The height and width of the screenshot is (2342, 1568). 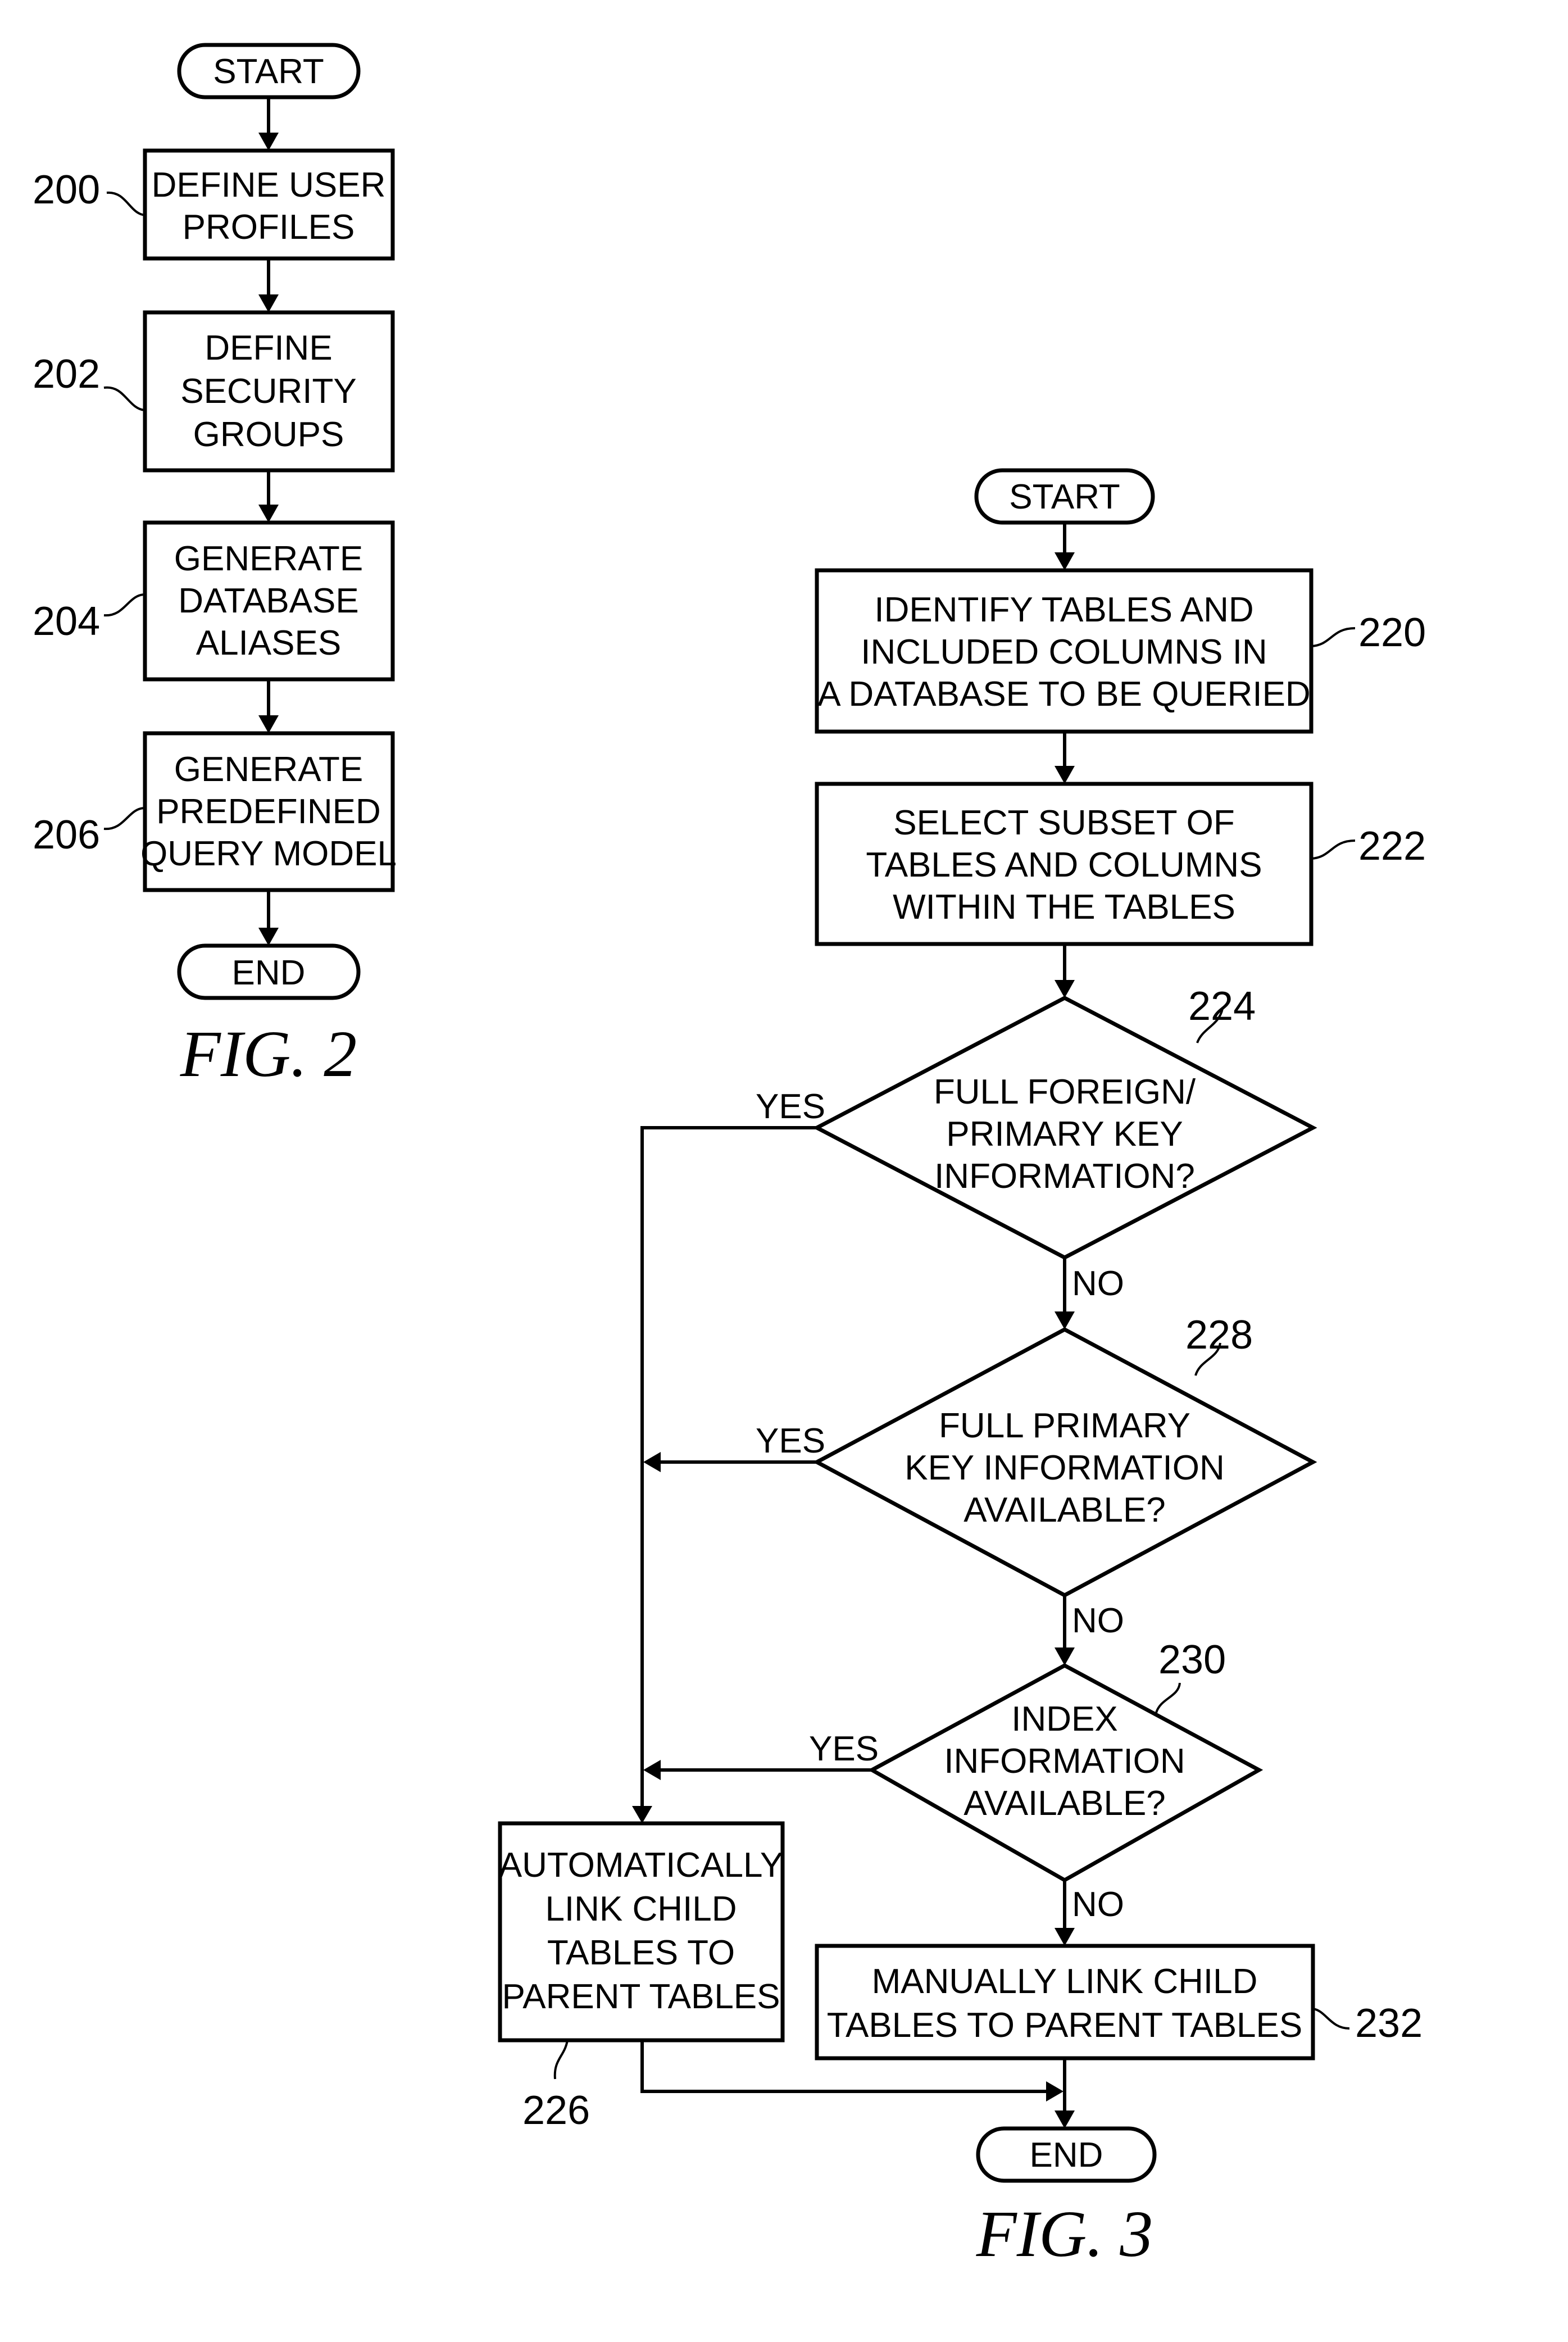 I want to click on fig2-step-206: GENERATE PREDEFINED QUERY MODEL 206, so click(x=215, y=811).